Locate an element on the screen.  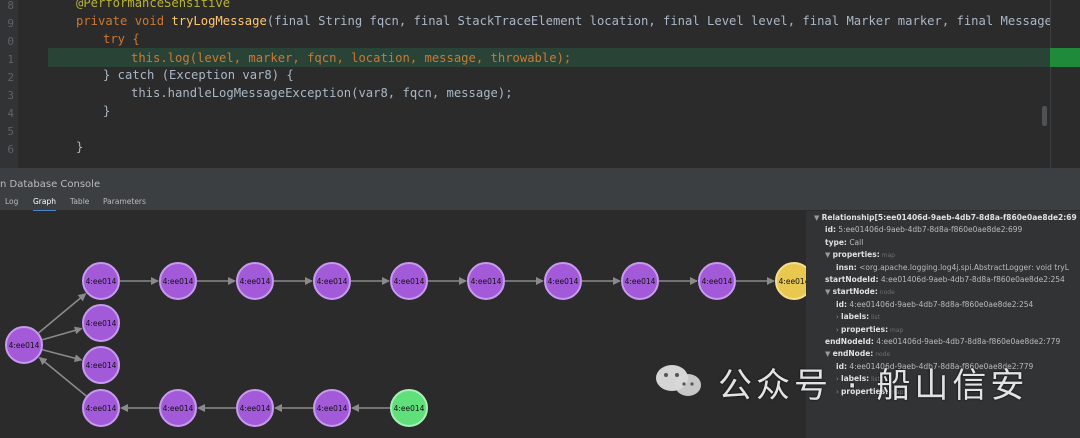
line-number-gutter: 8 9 0 1 2 3 4 5 6 is located at coordinates (9, 84).